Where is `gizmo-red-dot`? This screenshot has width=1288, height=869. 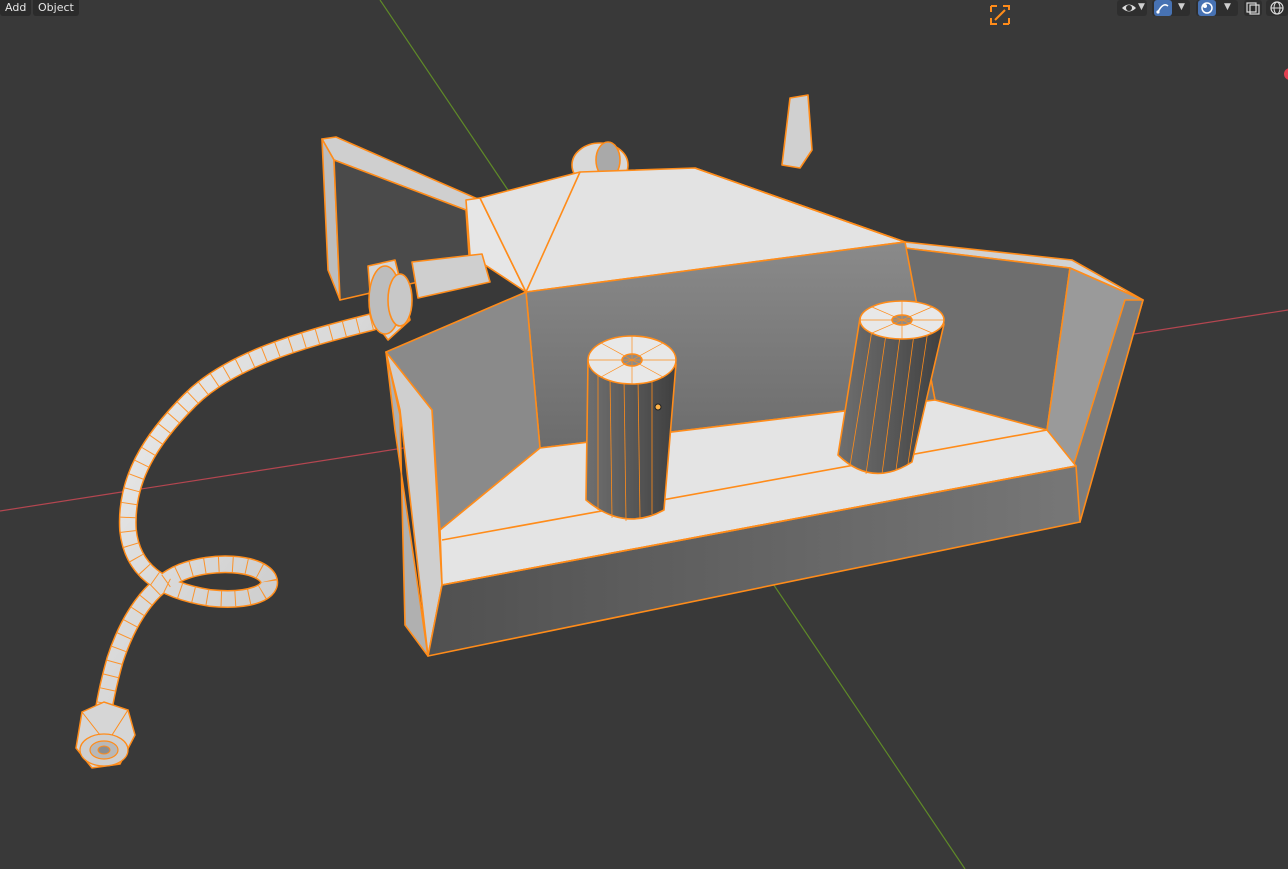 gizmo-red-dot is located at coordinates (1286, 74).